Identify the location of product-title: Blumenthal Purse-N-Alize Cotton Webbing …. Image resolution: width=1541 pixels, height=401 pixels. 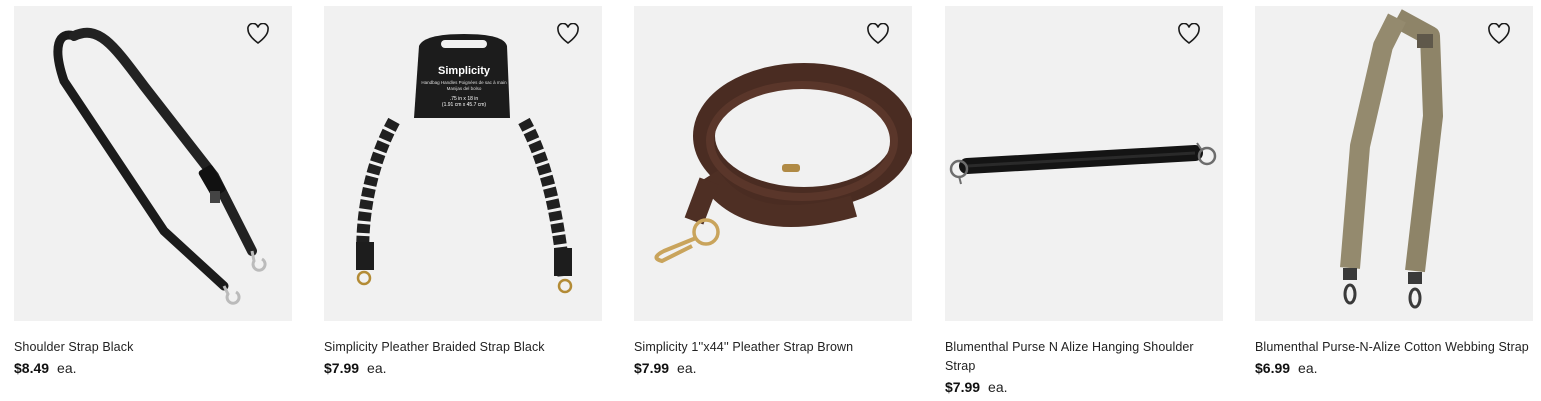
(1394, 347).